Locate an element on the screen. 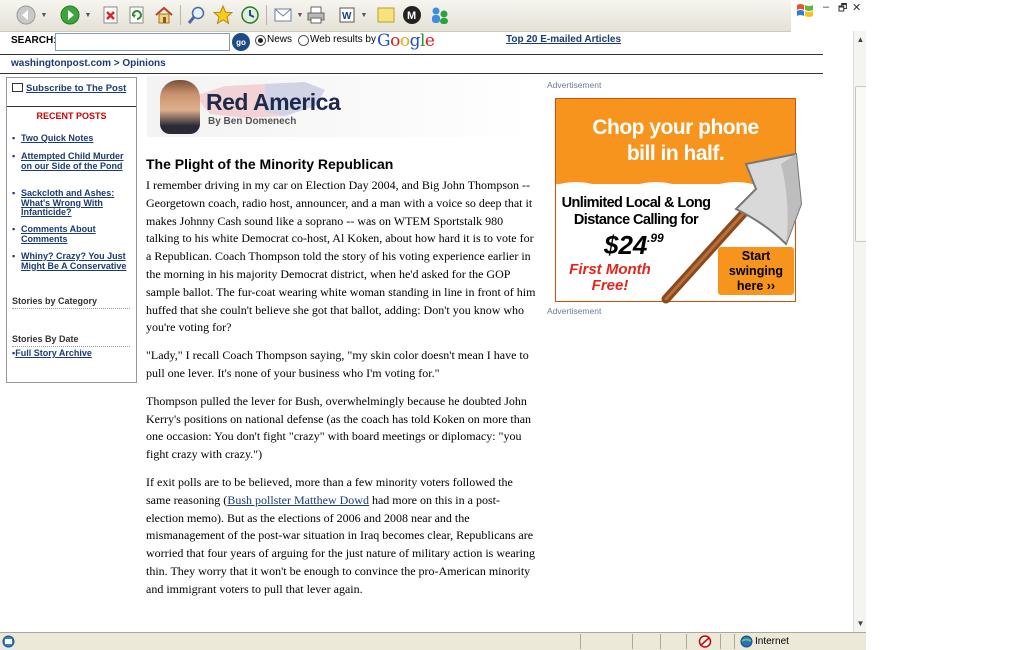  recent-posts-heading: RECENT POSTS is located at coordinates (71, 113).